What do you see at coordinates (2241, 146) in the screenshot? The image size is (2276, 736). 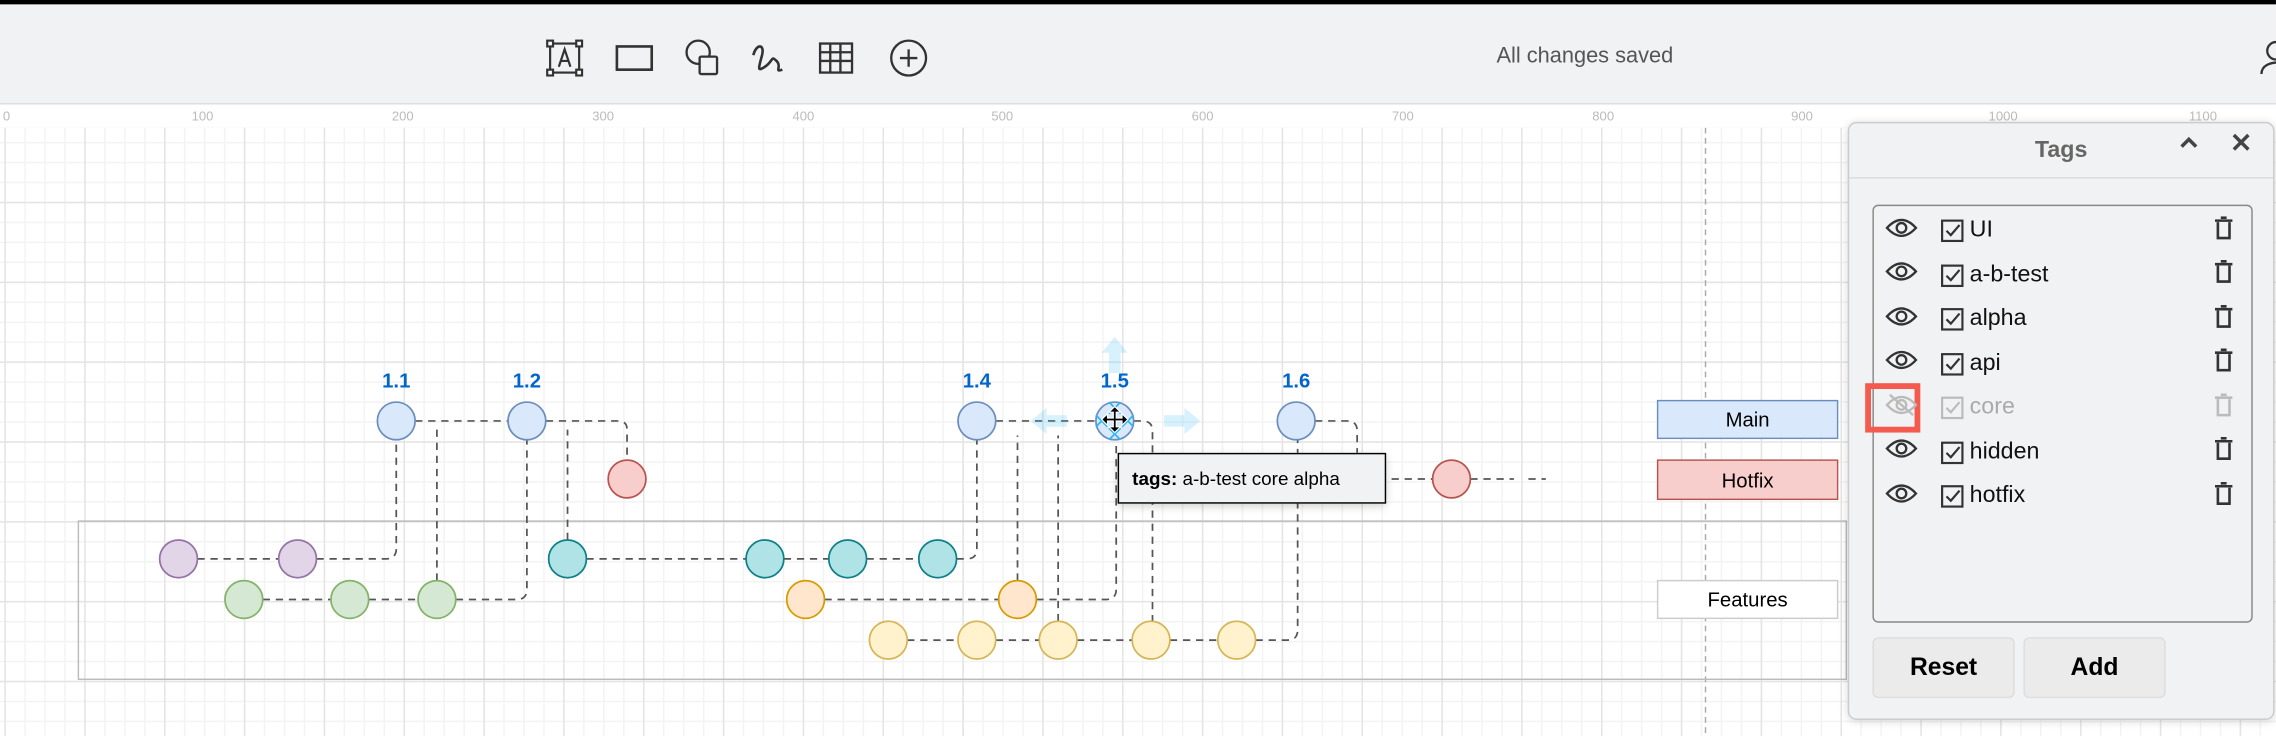 I see `close-icon` at bounding box center [2241, 146].